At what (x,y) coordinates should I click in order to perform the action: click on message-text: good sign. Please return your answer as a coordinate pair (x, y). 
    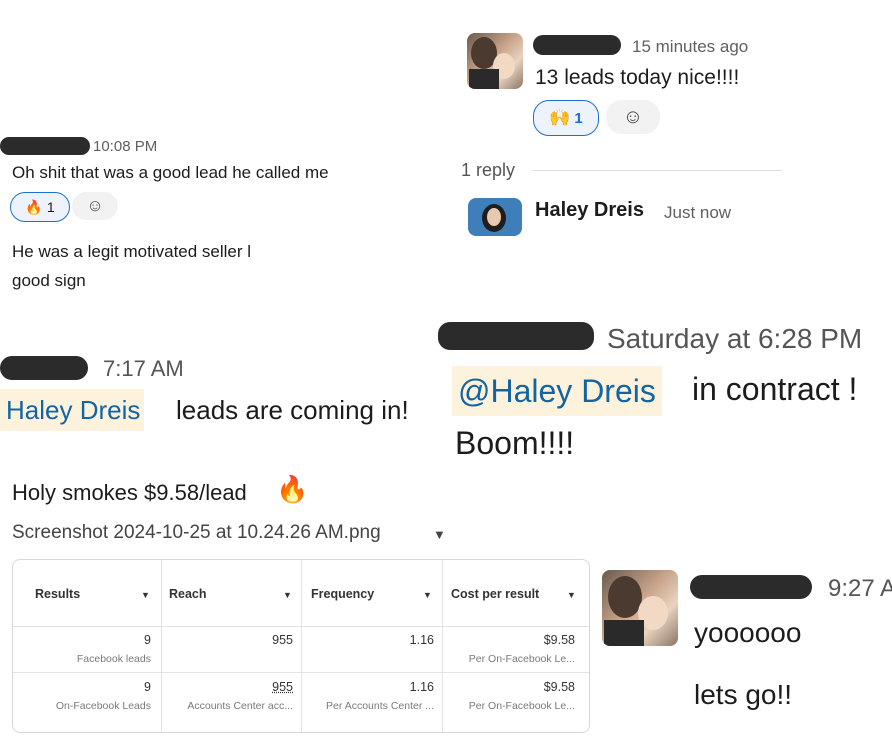
    Looking at the image, I should click on (49, 280).